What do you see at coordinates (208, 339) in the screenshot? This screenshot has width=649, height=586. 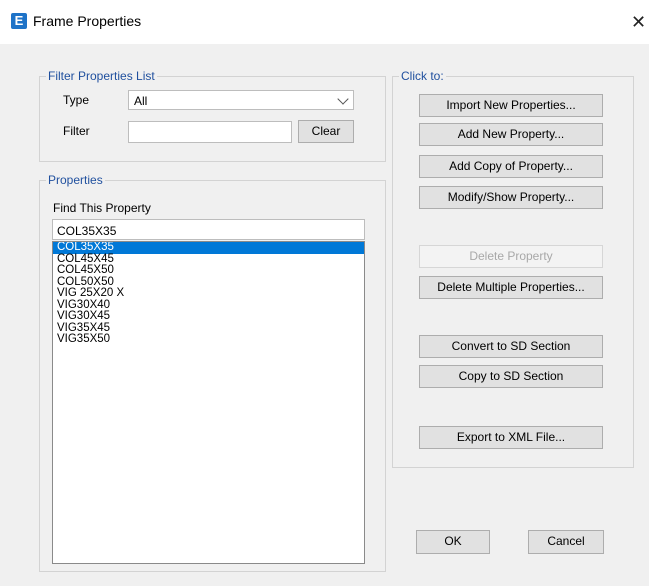 I see `list-item: VIG35X50` at bounding box center [208, 339].